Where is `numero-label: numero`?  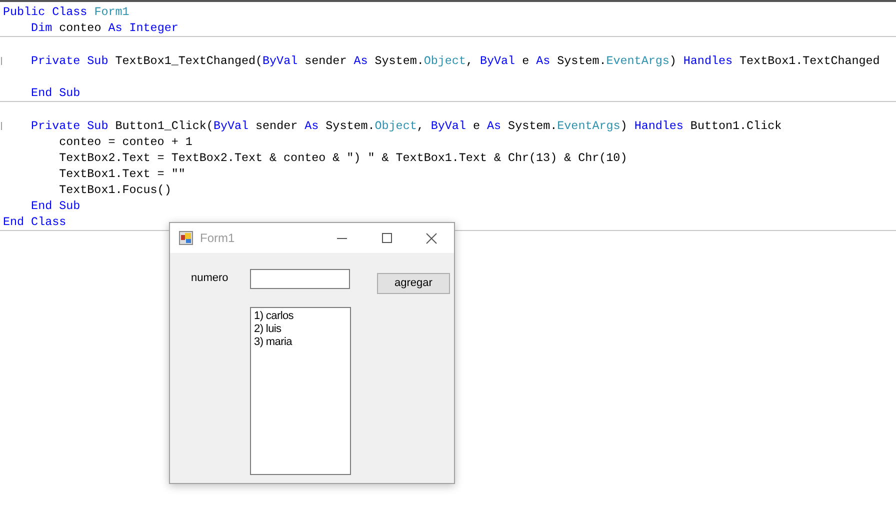 numero-label: numero is located at coordinates (210, 278).